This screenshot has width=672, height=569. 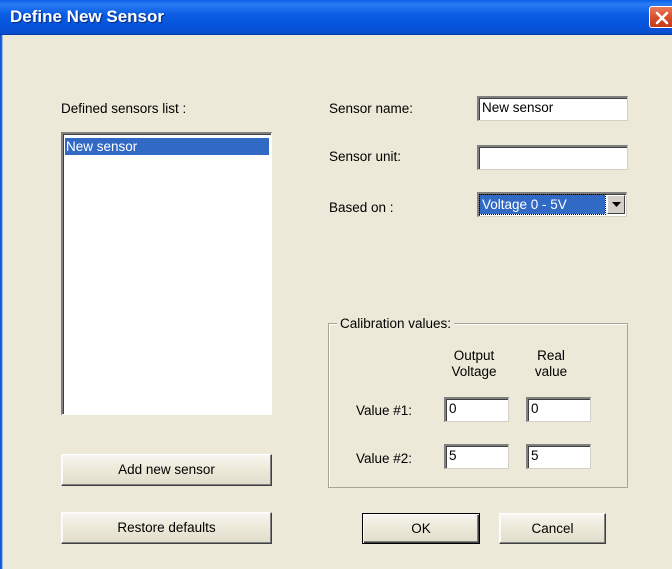 What do you see at coordinates (542, 204) in the screenshot?
I see `based-on-selected-value: Voltage 0 - 5V` at bounding box center [542, 204].